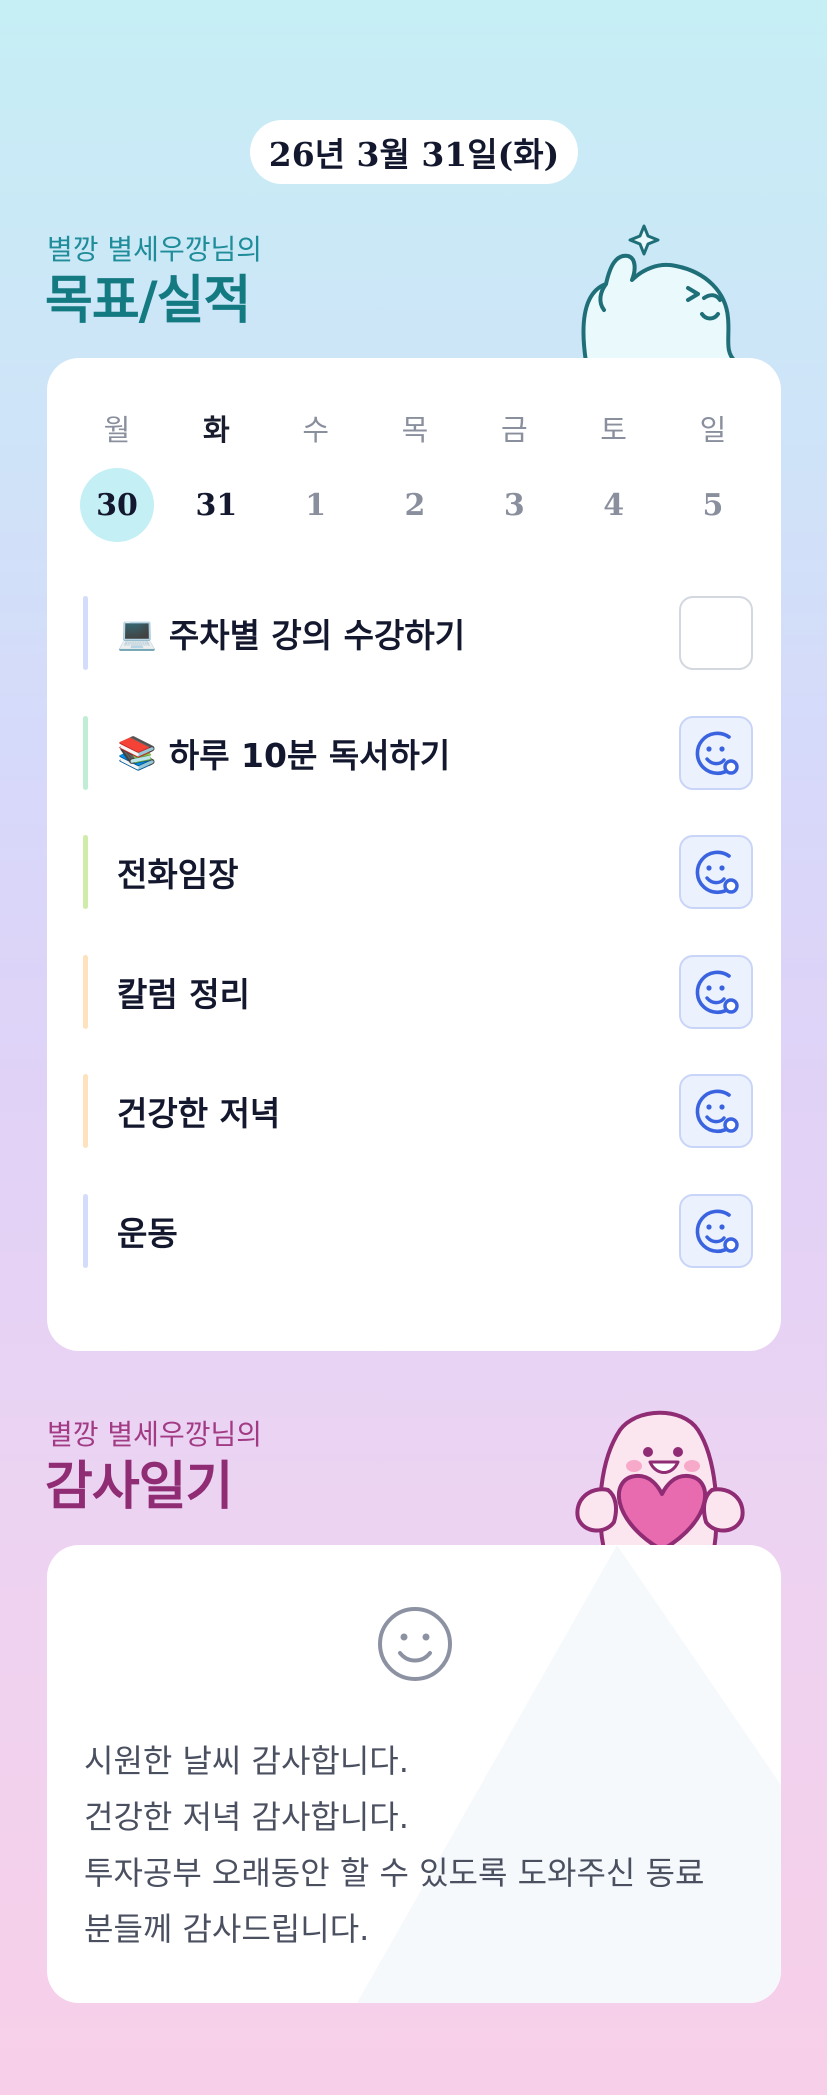 The image size is (827, 2095). Describe the element at coordinates (137, 752) in the screenshot. I see `goal-emoji: 📚` at that location.